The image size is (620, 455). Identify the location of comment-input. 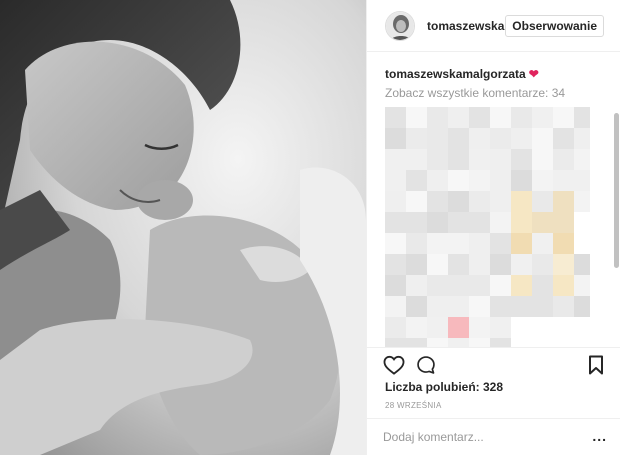
(478, 437).